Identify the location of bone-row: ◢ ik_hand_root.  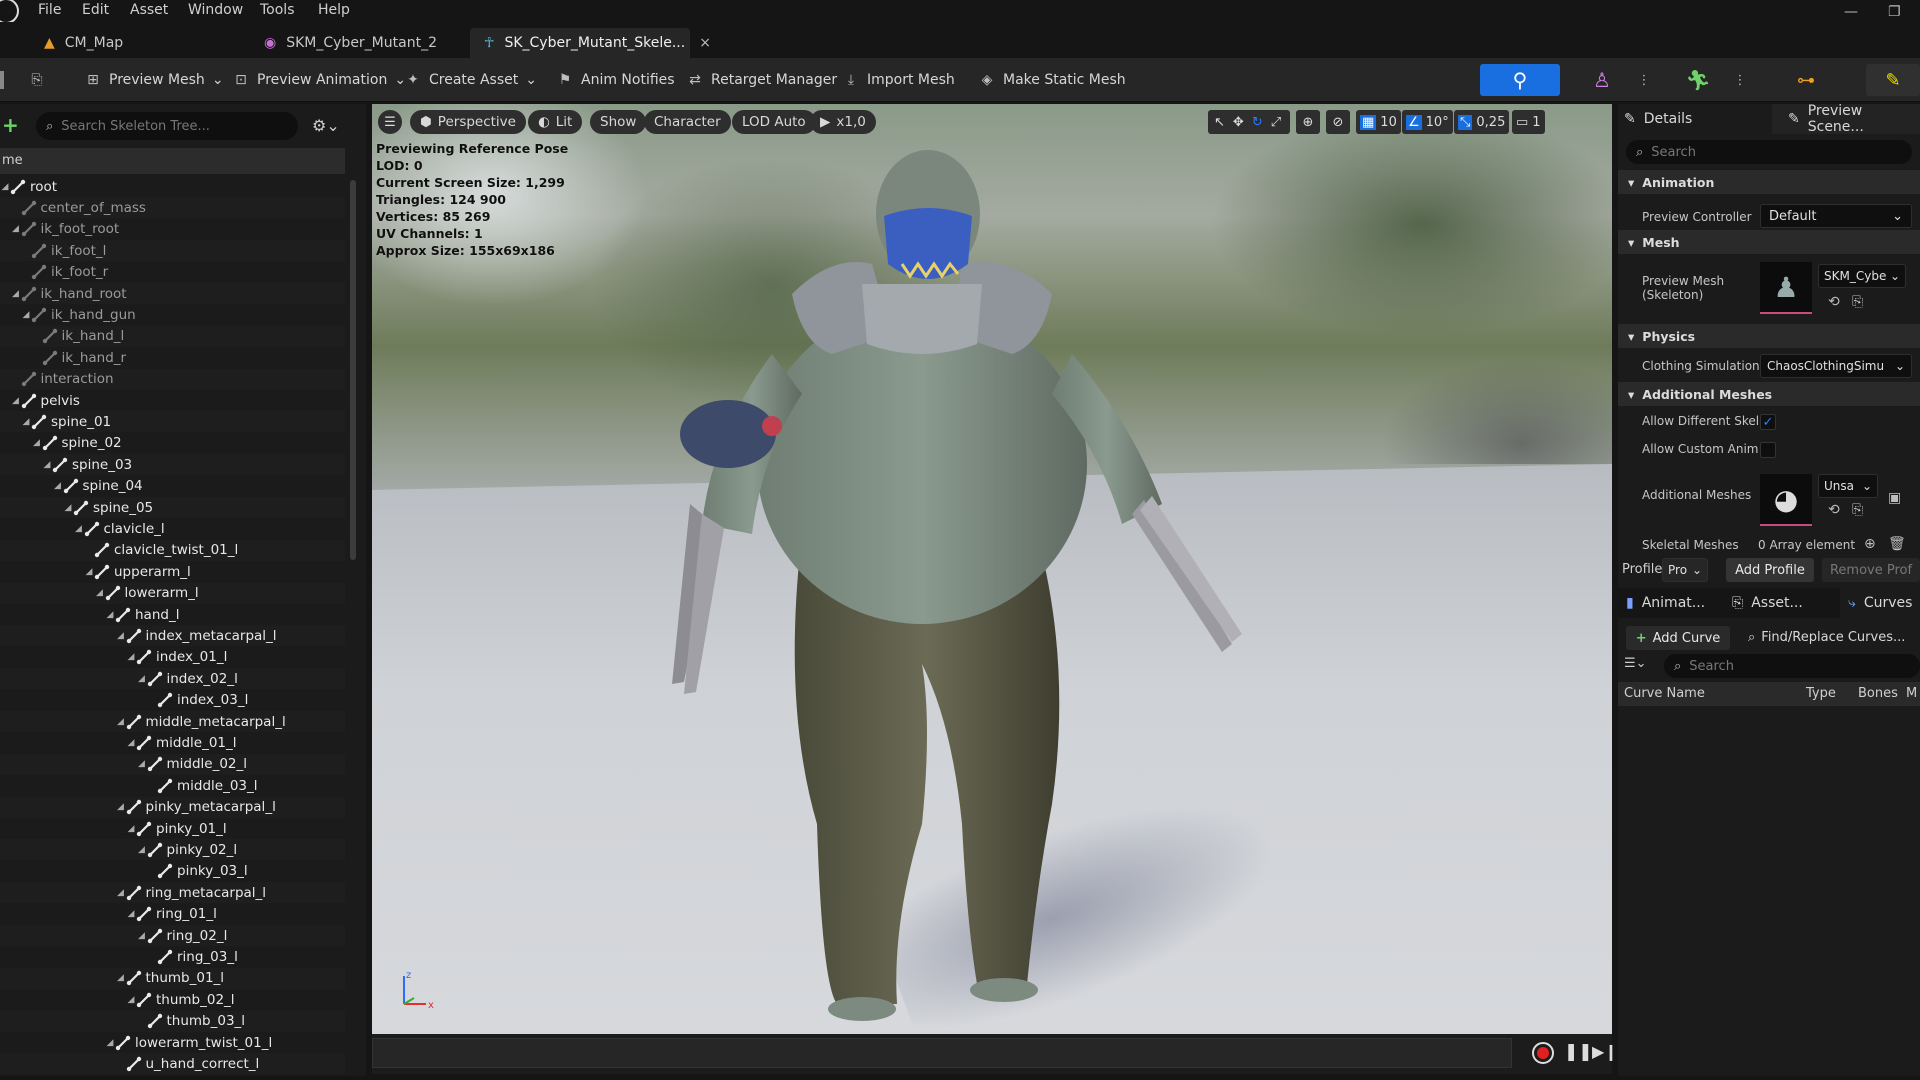
(172, 293).